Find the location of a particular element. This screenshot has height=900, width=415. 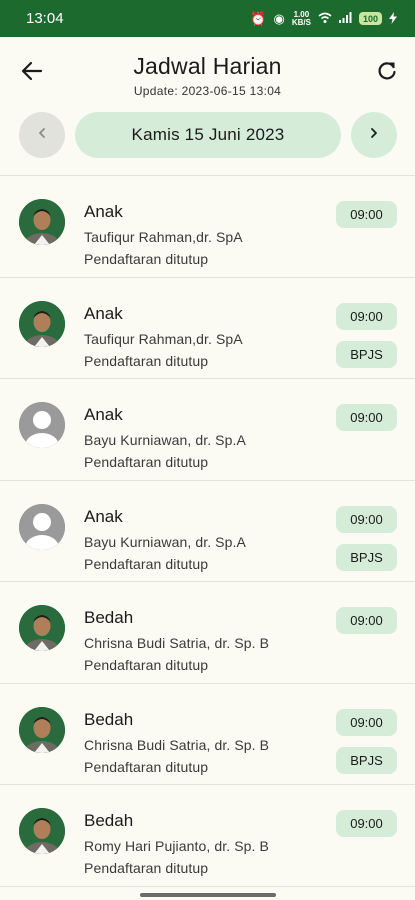

hotspot-icon: ◉ is located at coordinates (279, 18).